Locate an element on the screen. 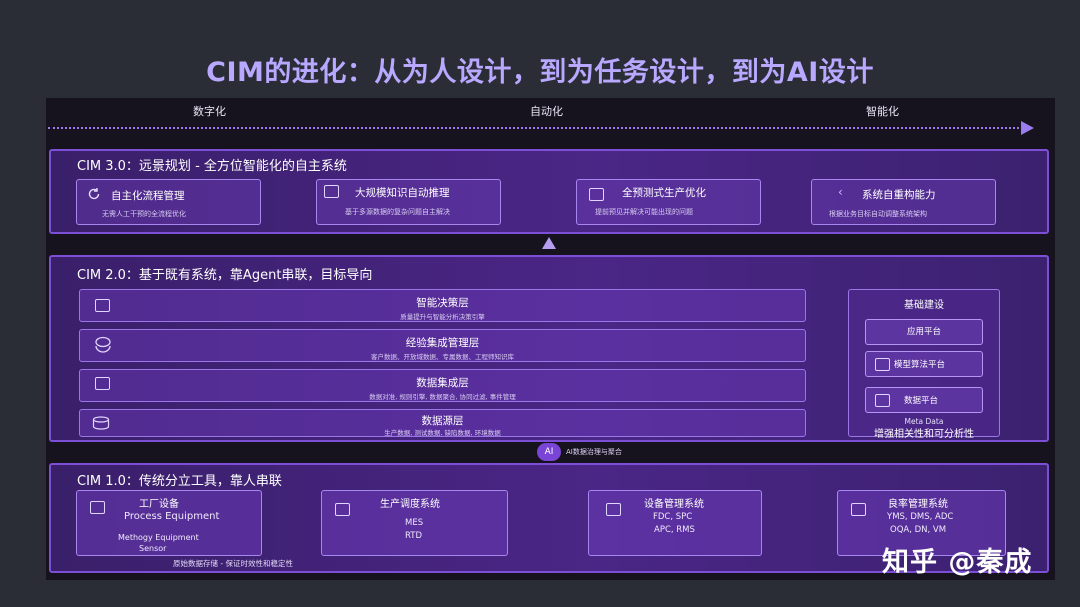 The image size is (1080, 607). cim3-card-predictive-production: 全预测式生产优化 提前预见并解决可能出现的问题 is located at coordinates (668, 202).